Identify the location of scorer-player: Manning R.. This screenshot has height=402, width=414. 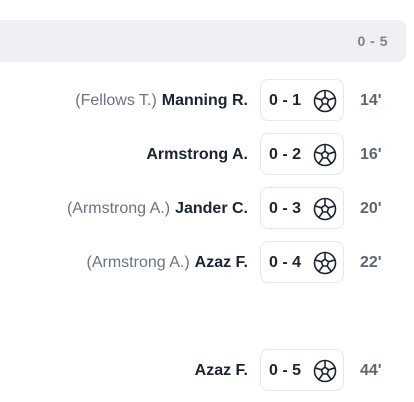
(205, 100).